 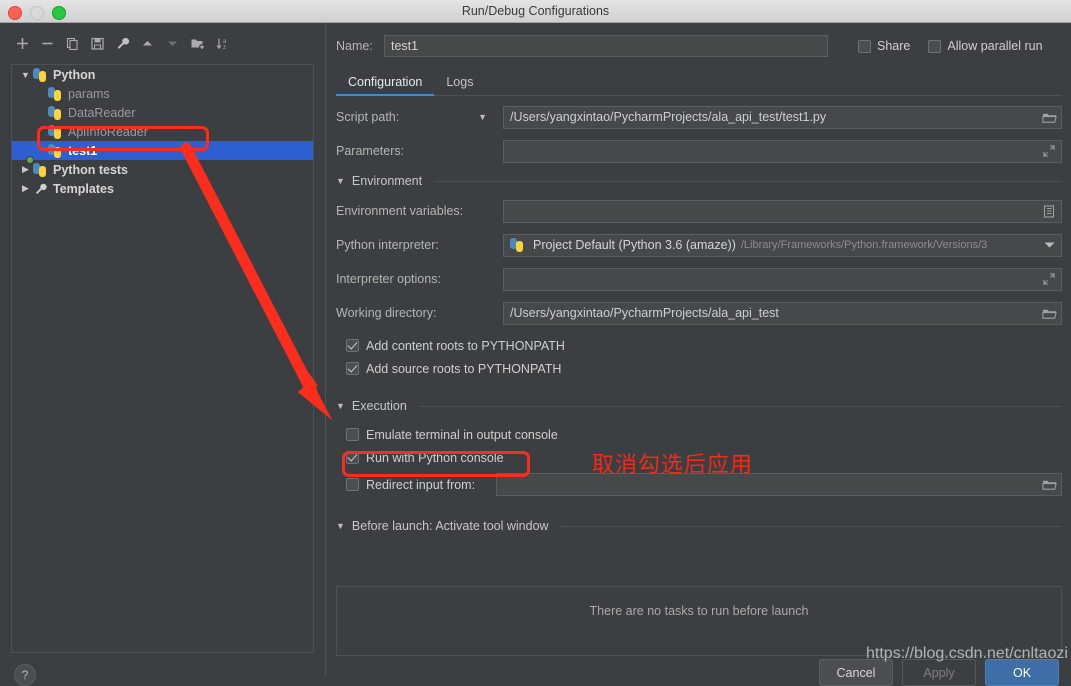 I want to click on copy-button, so click(x=72, y=43).